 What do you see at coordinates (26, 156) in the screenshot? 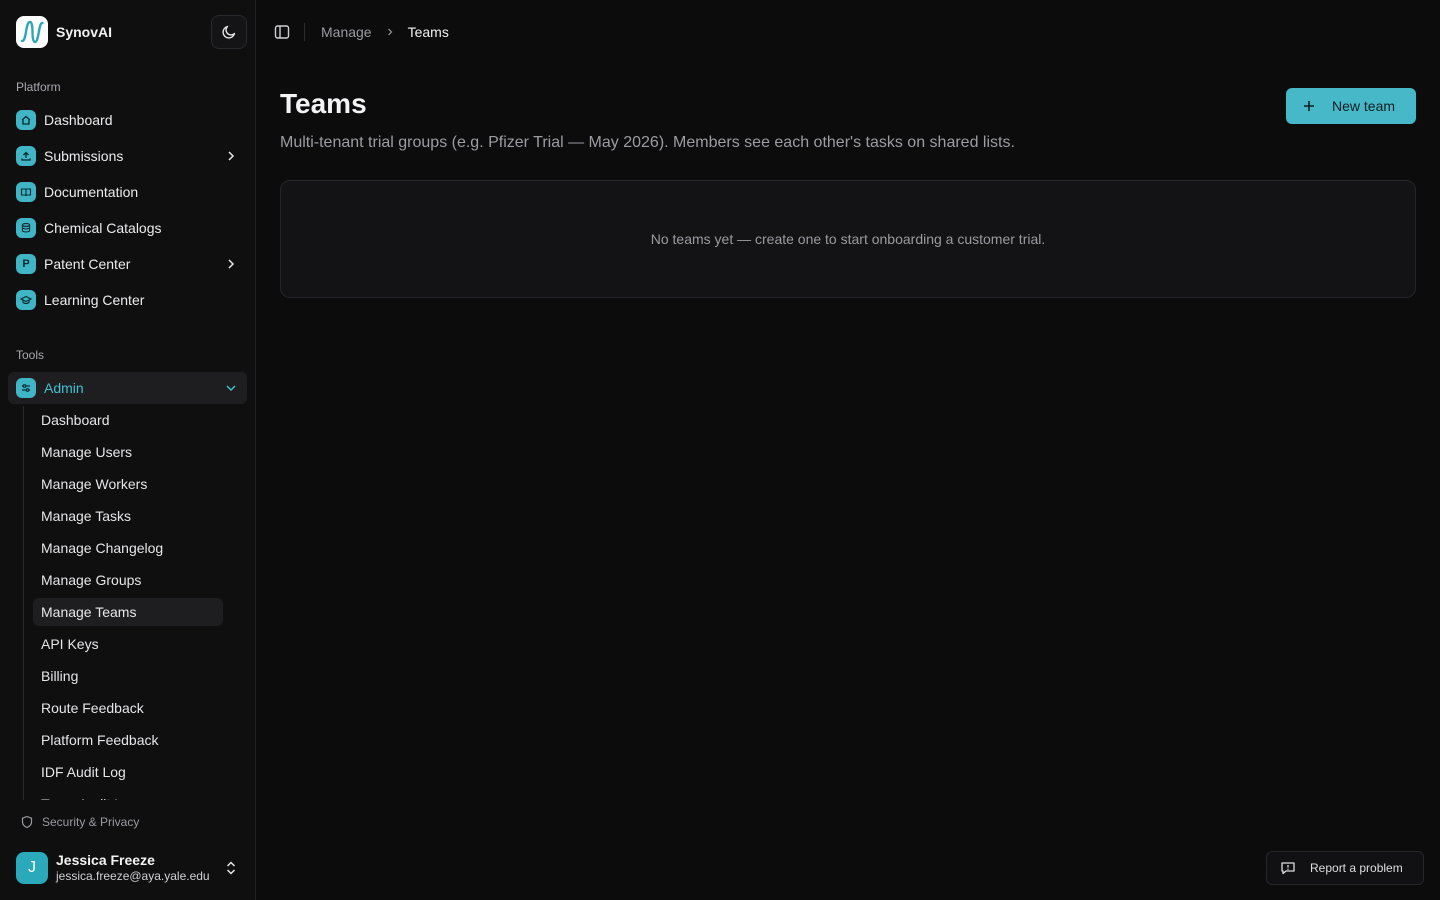
I see `upload-icon` at bounding box center [26, 156].